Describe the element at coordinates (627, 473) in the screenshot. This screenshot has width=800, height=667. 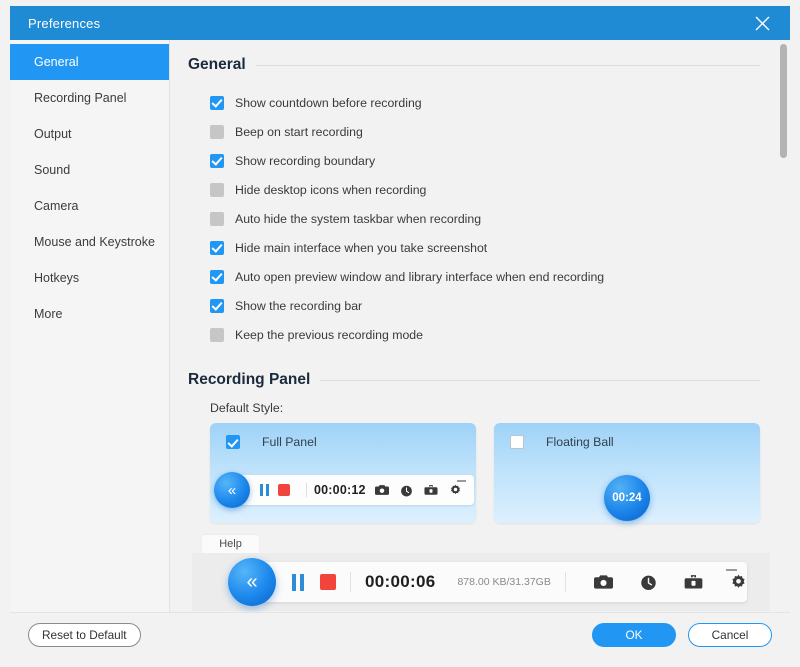
I see `style-card-floating-ball: Floating Ball 00:24` at that location.